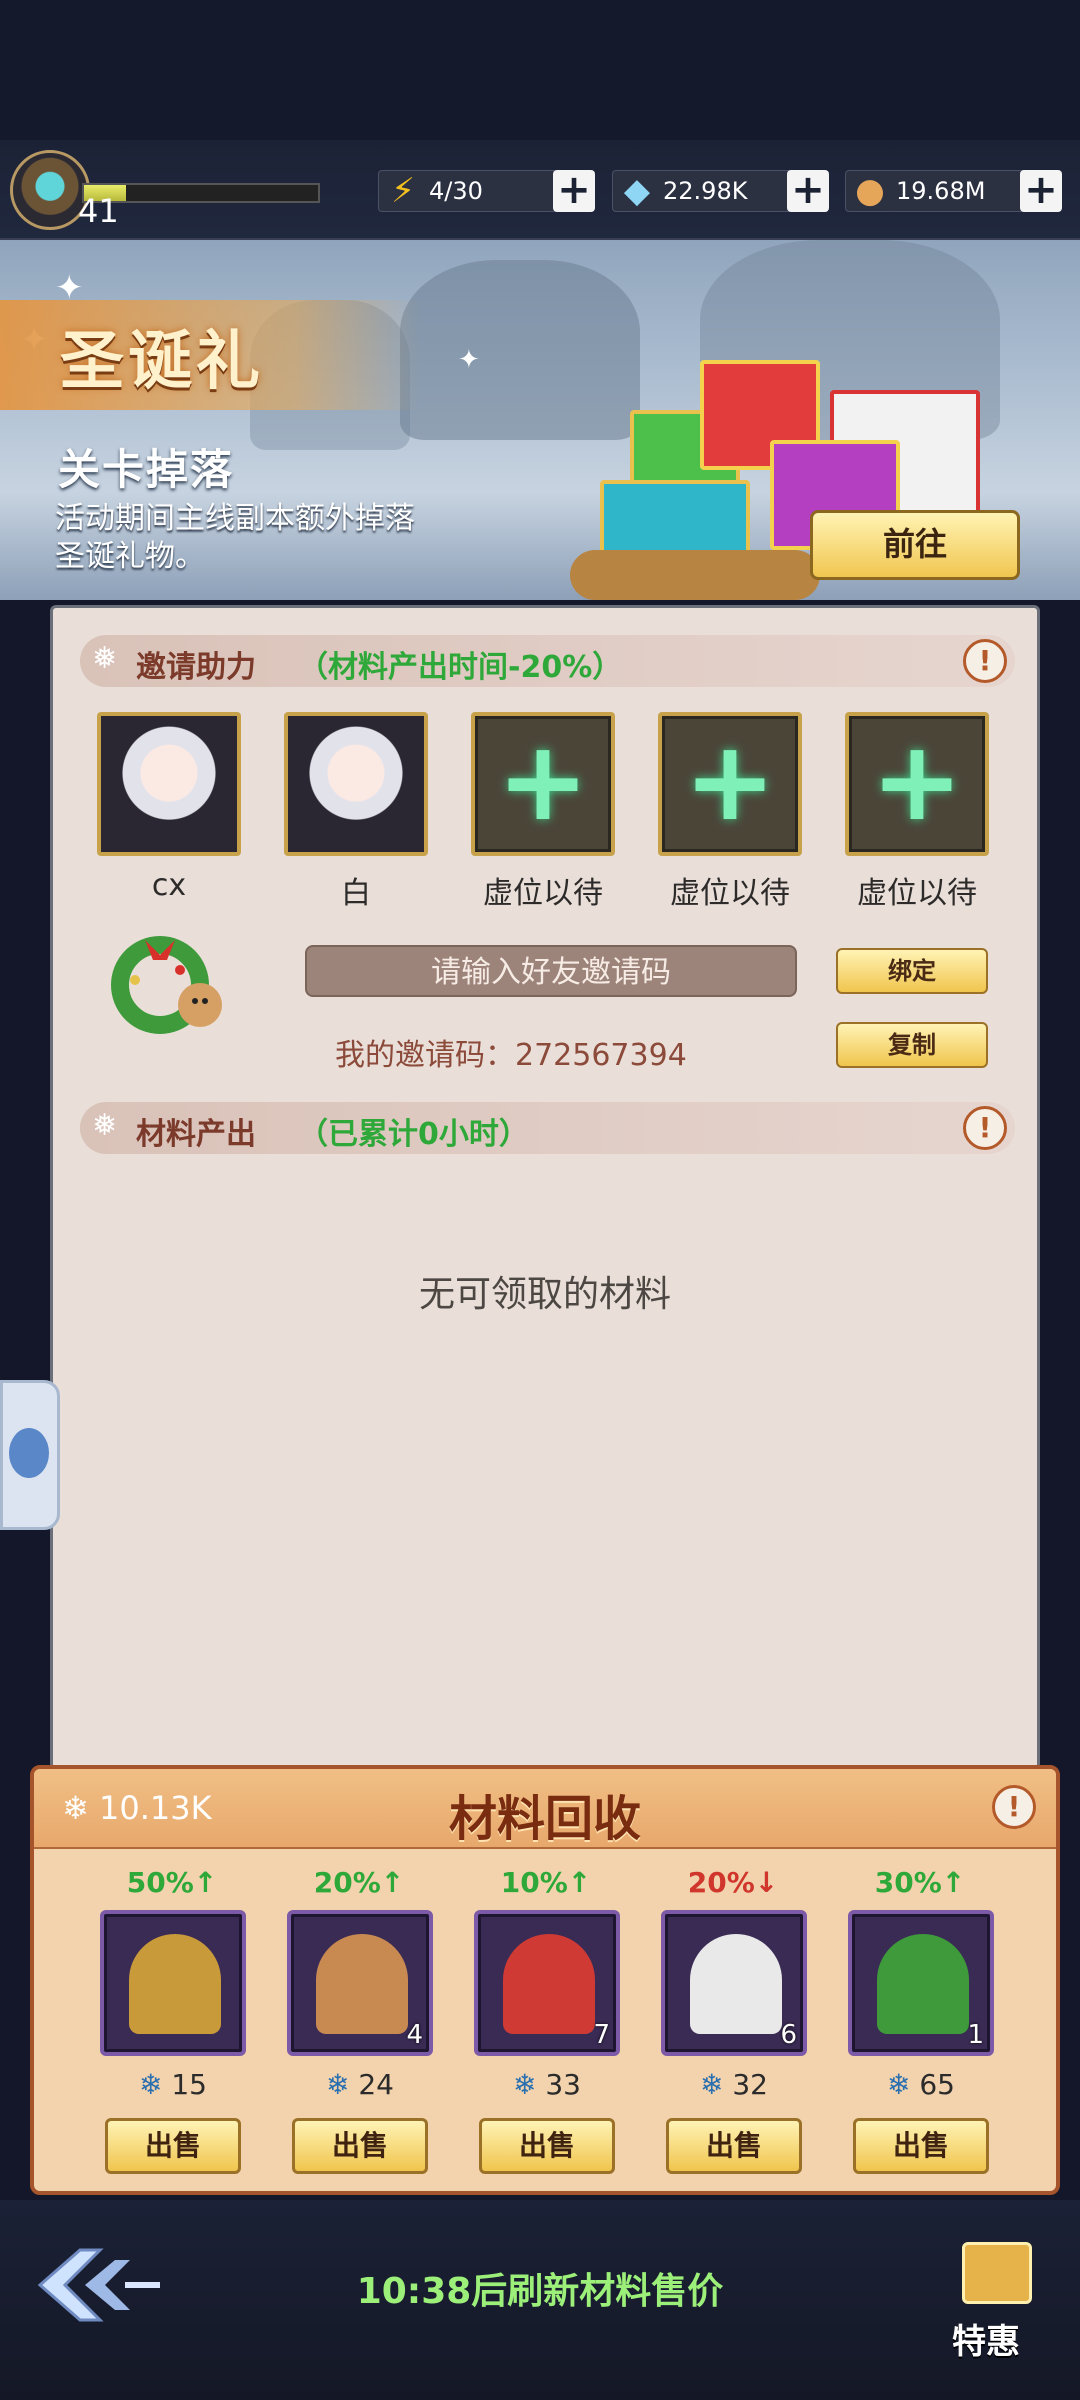 This screenshot has height=2400, width=1080. Describe the element at coordinates (547, 1128) in the screenshot. I see `output-section-header: ❅ 材料产出 （已累计0小时） !` at that location.